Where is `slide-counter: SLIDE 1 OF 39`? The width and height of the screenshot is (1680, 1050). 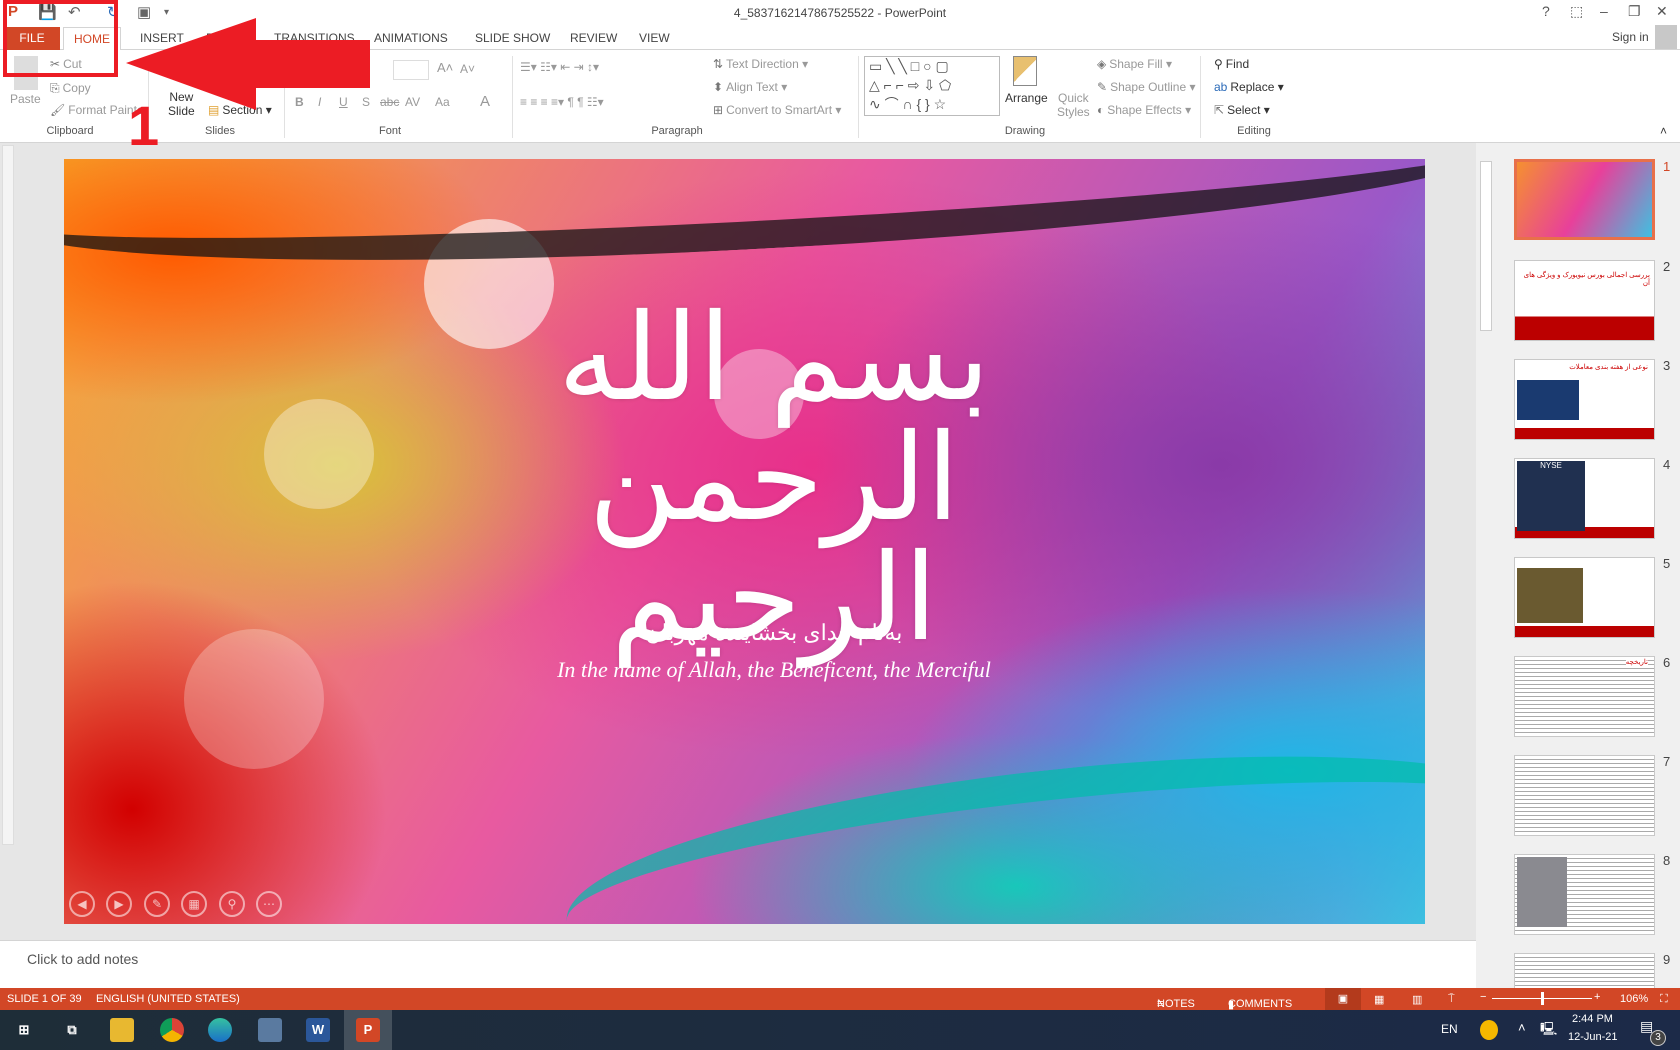
slide-counter: SLIDE 1 OF 39 is located at coordinates (44, 999).